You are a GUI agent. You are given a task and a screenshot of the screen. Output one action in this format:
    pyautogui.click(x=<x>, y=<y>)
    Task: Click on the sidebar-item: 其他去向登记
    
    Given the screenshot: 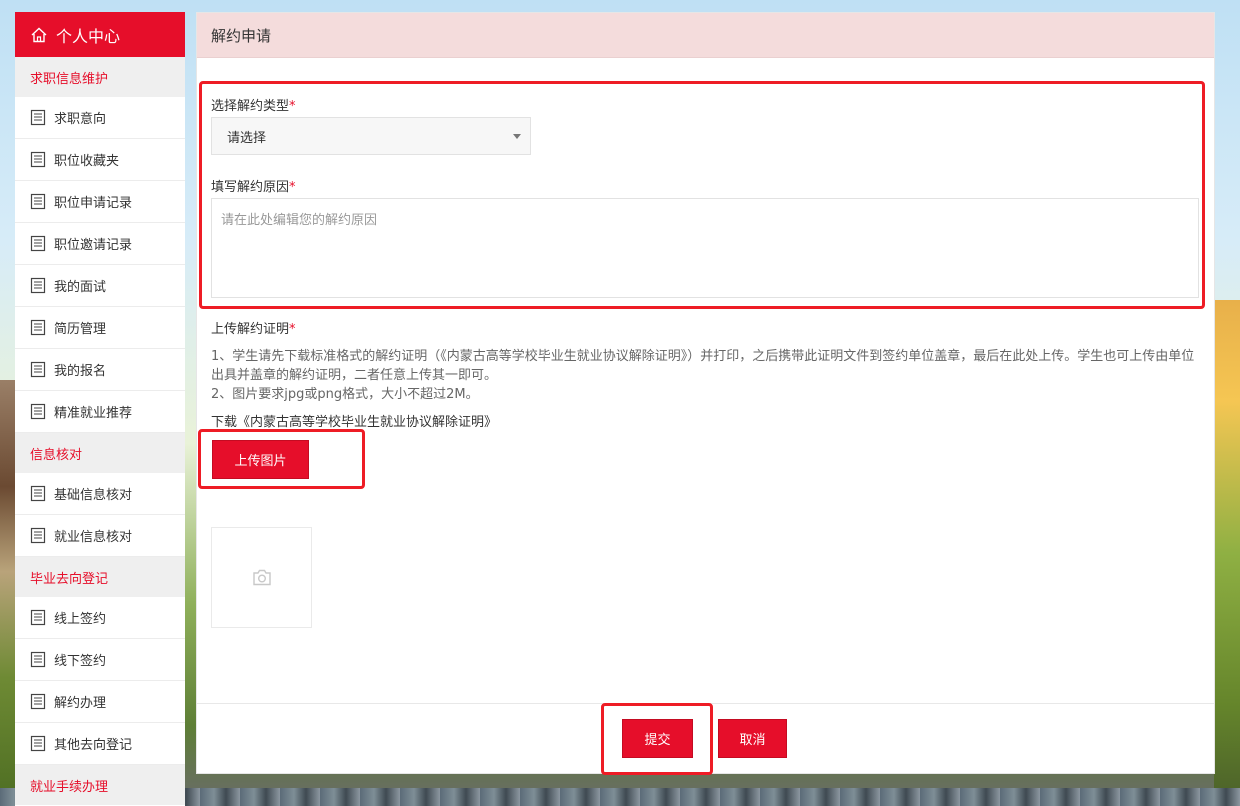 What is the action you would take?
    pyautogui.click(x=100, y=744)
    